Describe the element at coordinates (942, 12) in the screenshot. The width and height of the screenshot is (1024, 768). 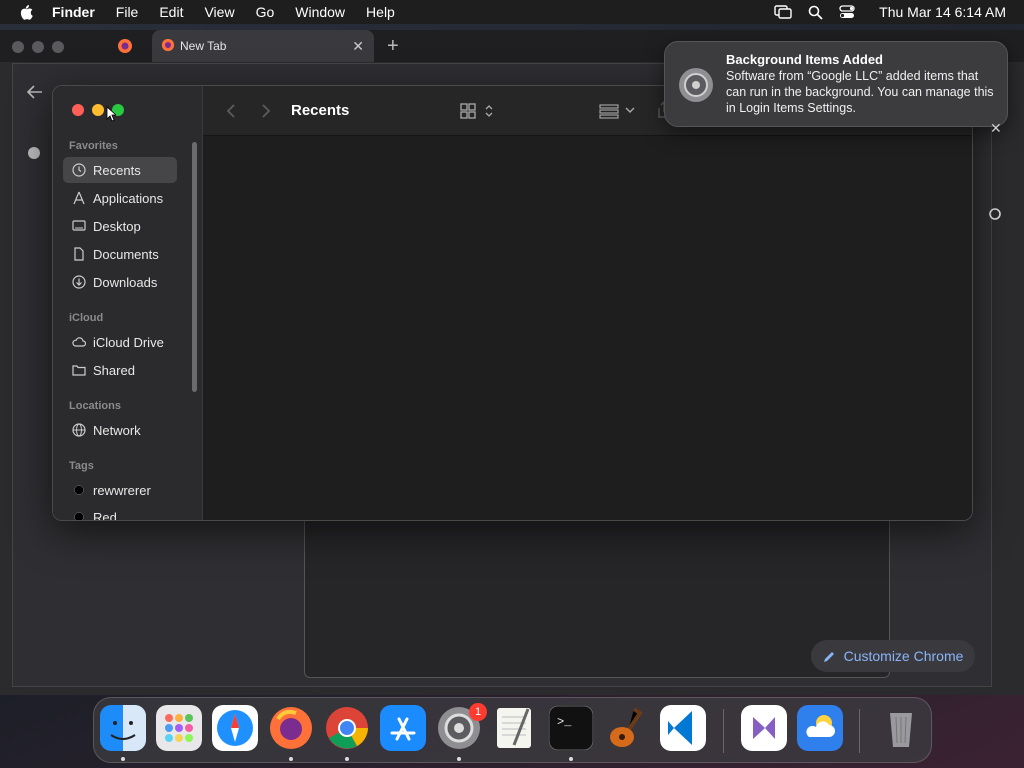
I see `menu-clock: Thu Mar 14 6:14 AM` at that location.